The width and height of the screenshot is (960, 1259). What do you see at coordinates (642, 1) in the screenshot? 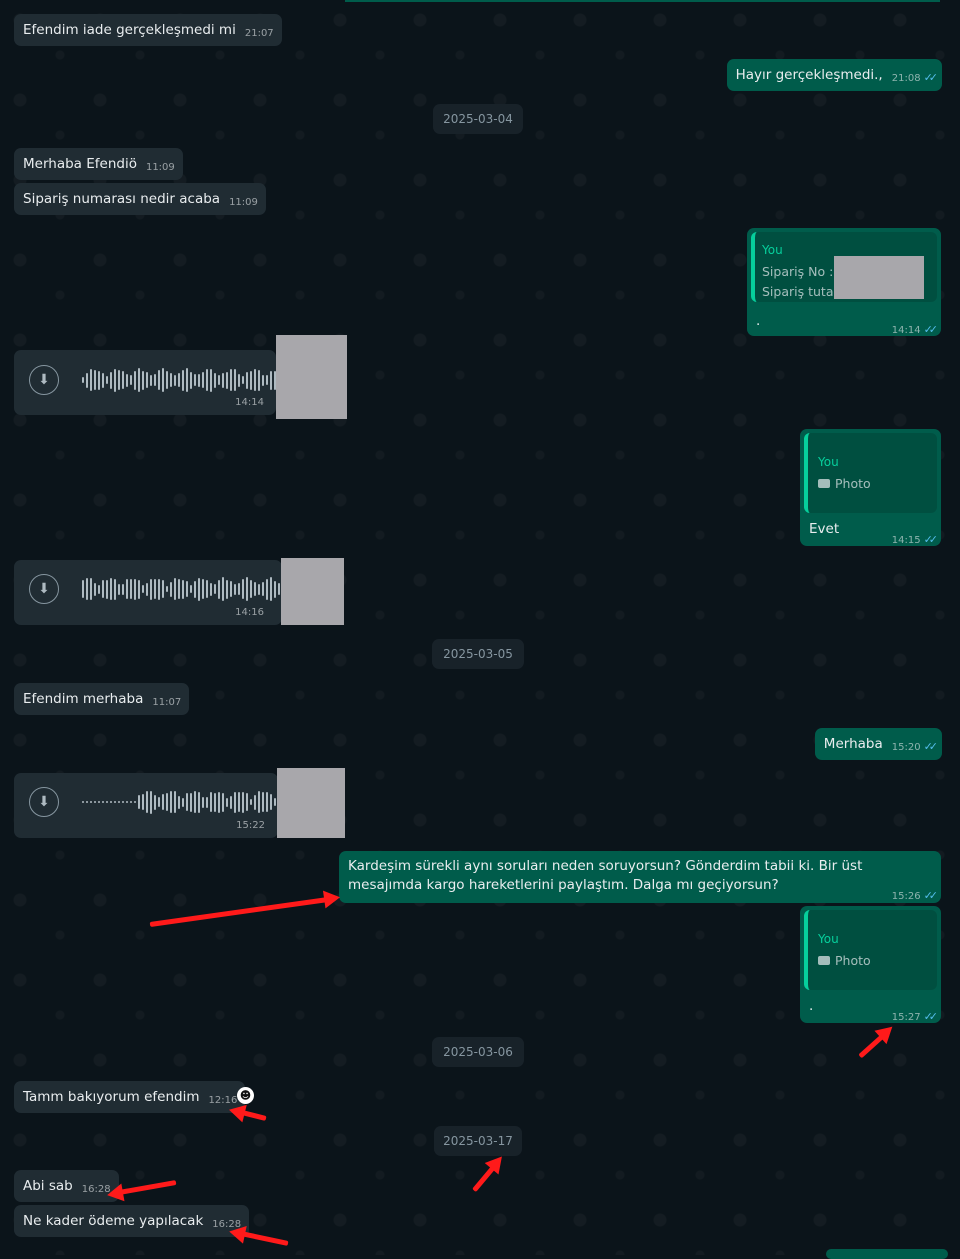
I see `previous-message-edge` at bounding box center [642, 1].